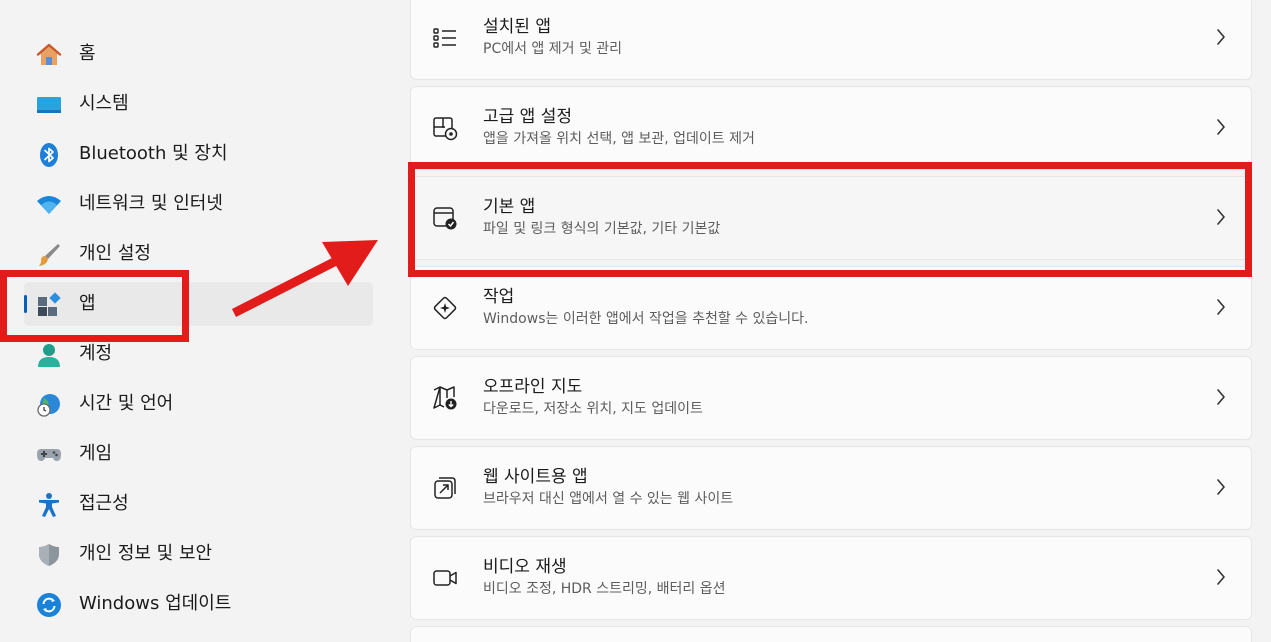  What do you see at coordinates (445, 128) in the screenshot?
I see `advanced-apps-icon` at bounding box center [445, 128].